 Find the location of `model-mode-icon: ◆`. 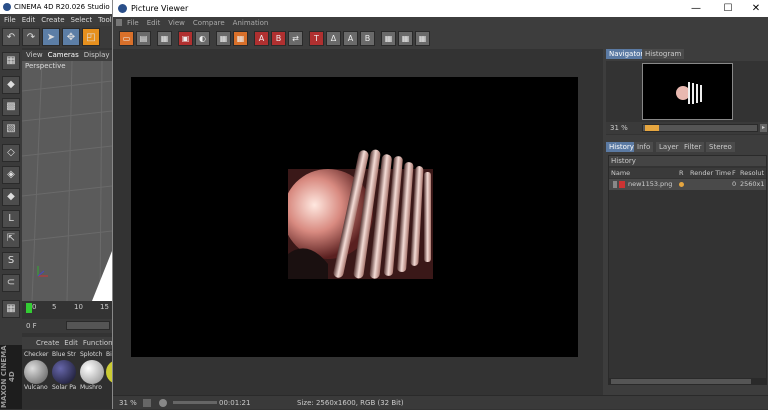

model-mode-icon: ◆ is located at coordinates (11, 85).